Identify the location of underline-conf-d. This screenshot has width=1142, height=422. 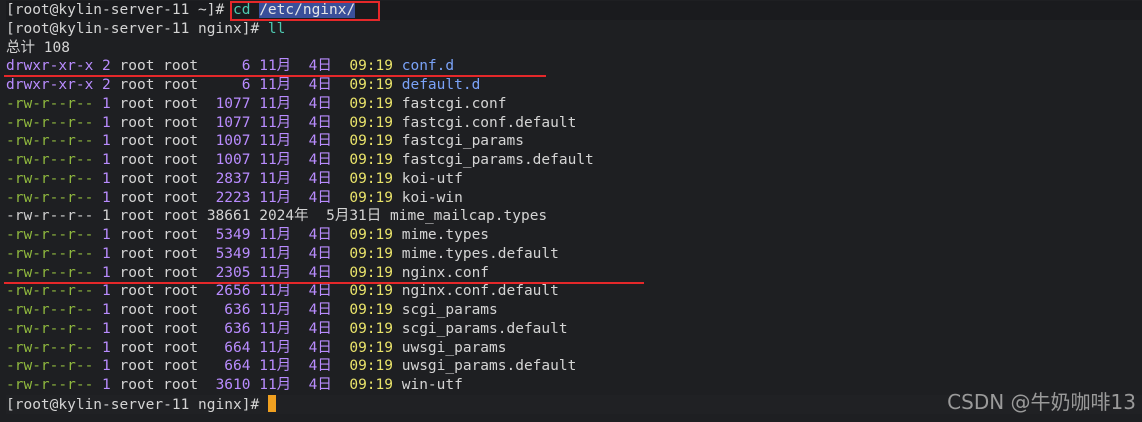
(275, 76).